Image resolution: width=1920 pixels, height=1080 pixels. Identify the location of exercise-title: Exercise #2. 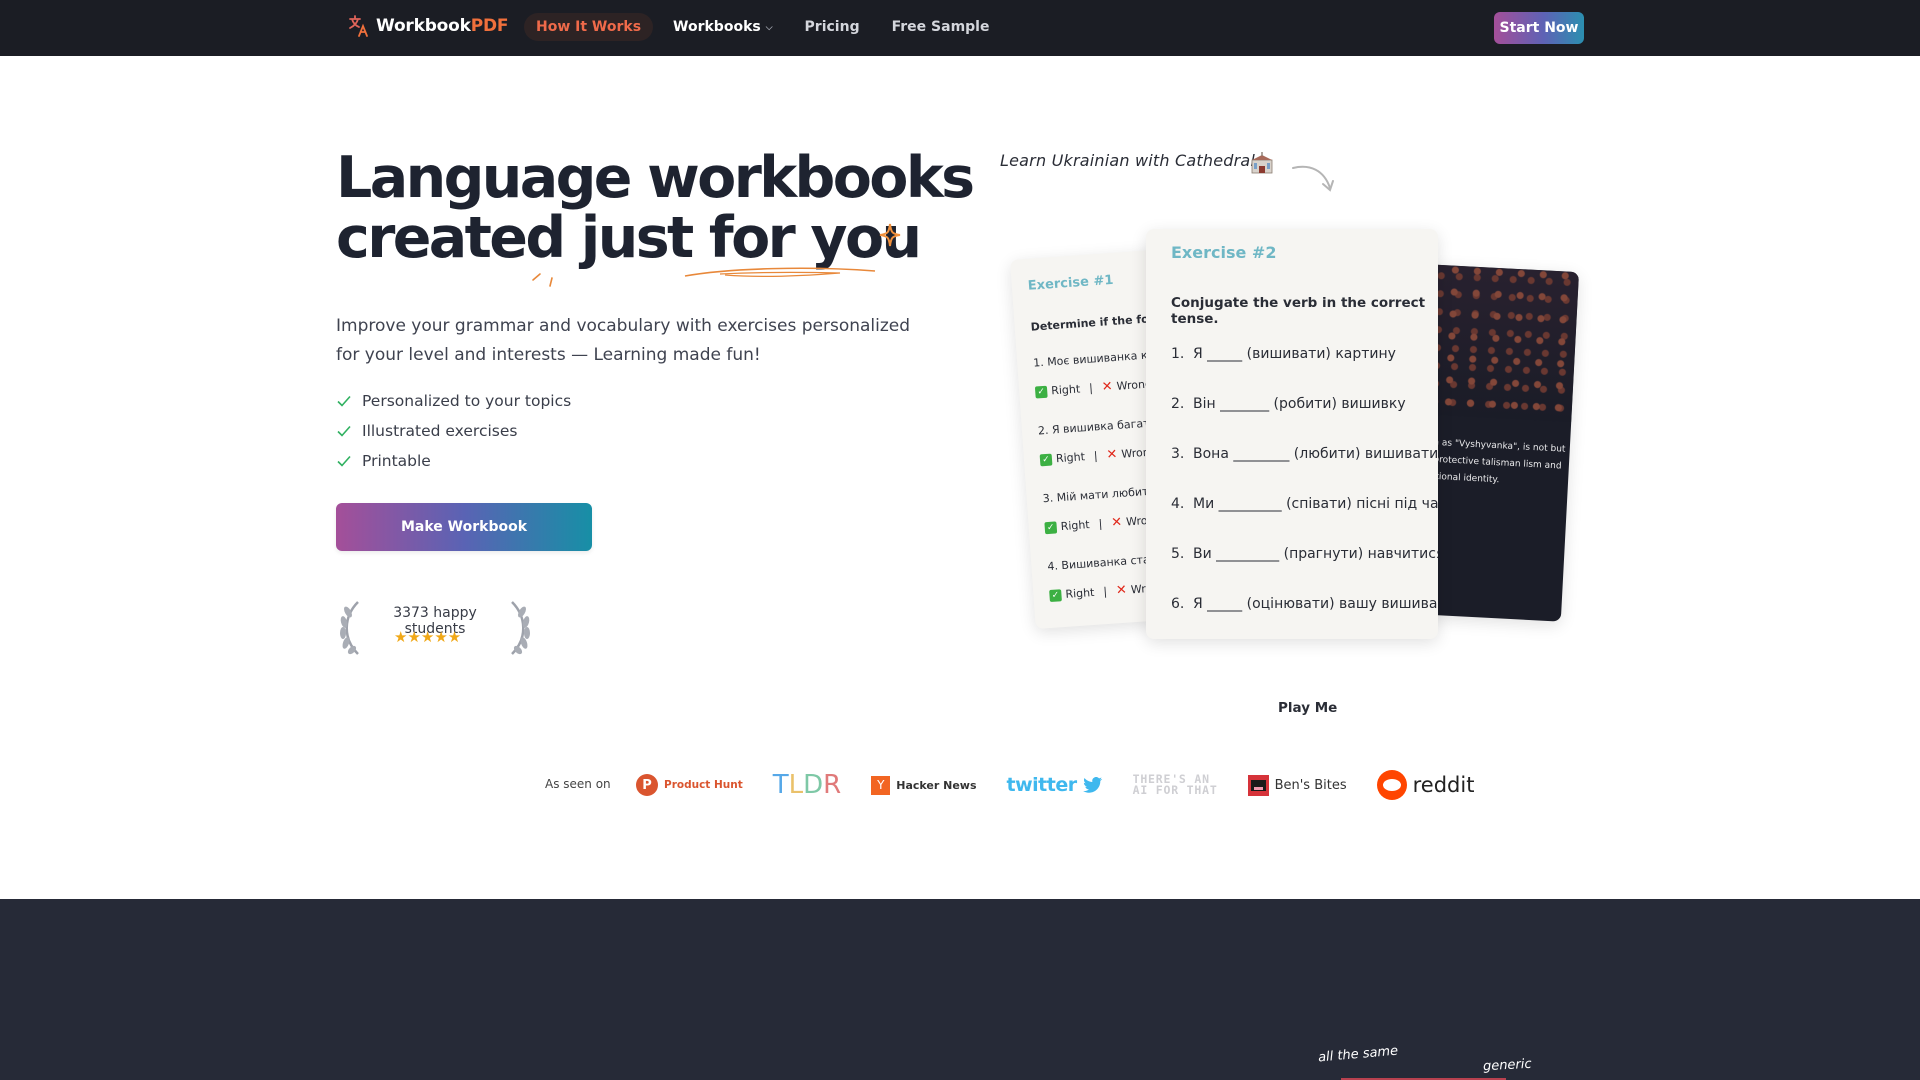
(1224, 252).